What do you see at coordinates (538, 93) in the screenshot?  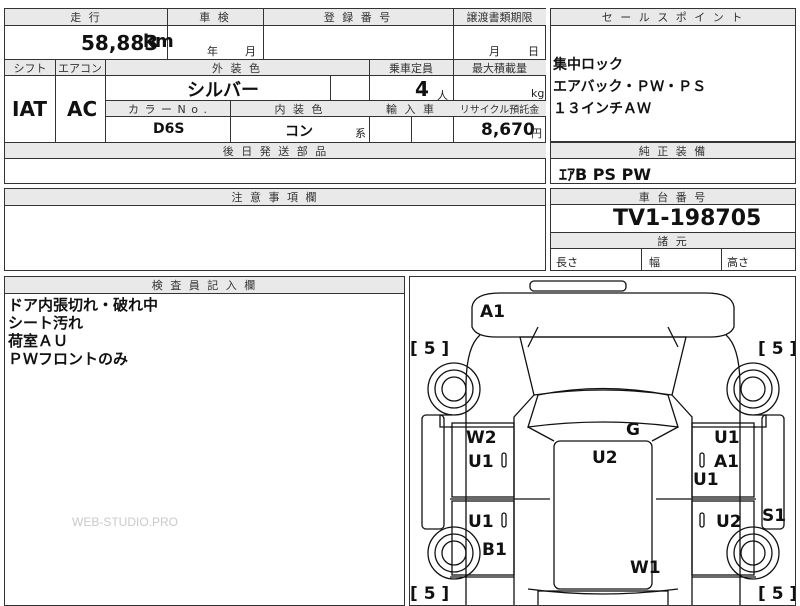 I see `max-load-unit: kg` at bounding box center [538, 93].